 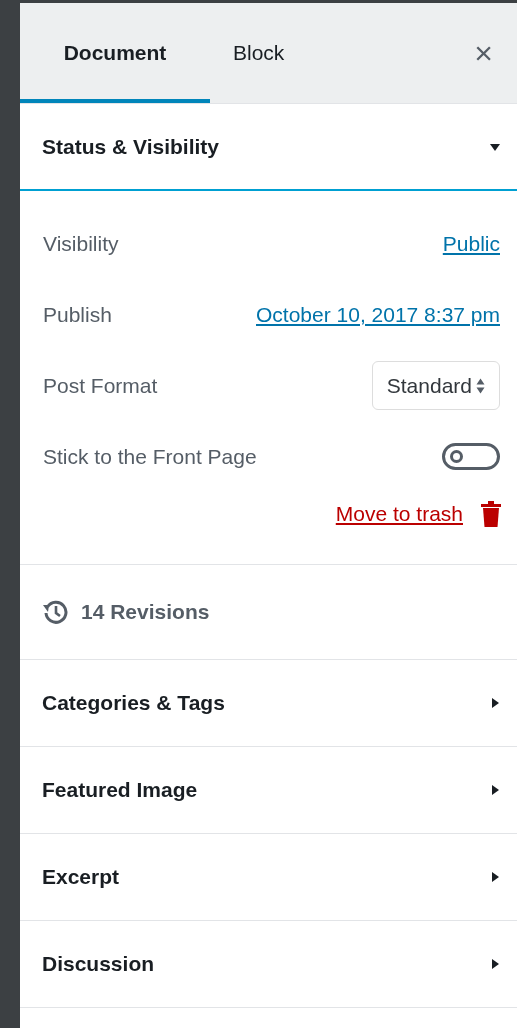 What do you see at coordinates (56, 611) in the screenshot?
I see `history-icon` at bounding box center [56, 611].